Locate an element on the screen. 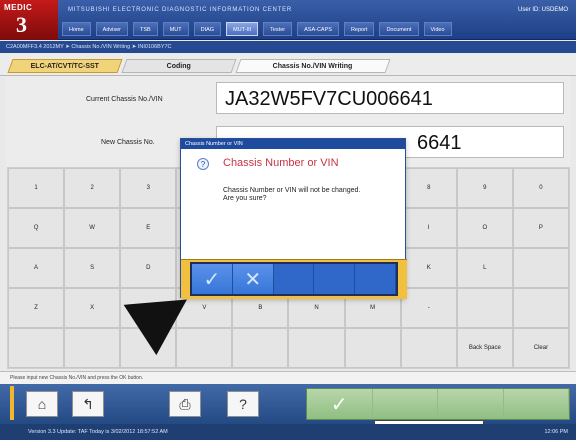  dialog-button-grid: ✓ ✕ is located at coordinates (294, 279).